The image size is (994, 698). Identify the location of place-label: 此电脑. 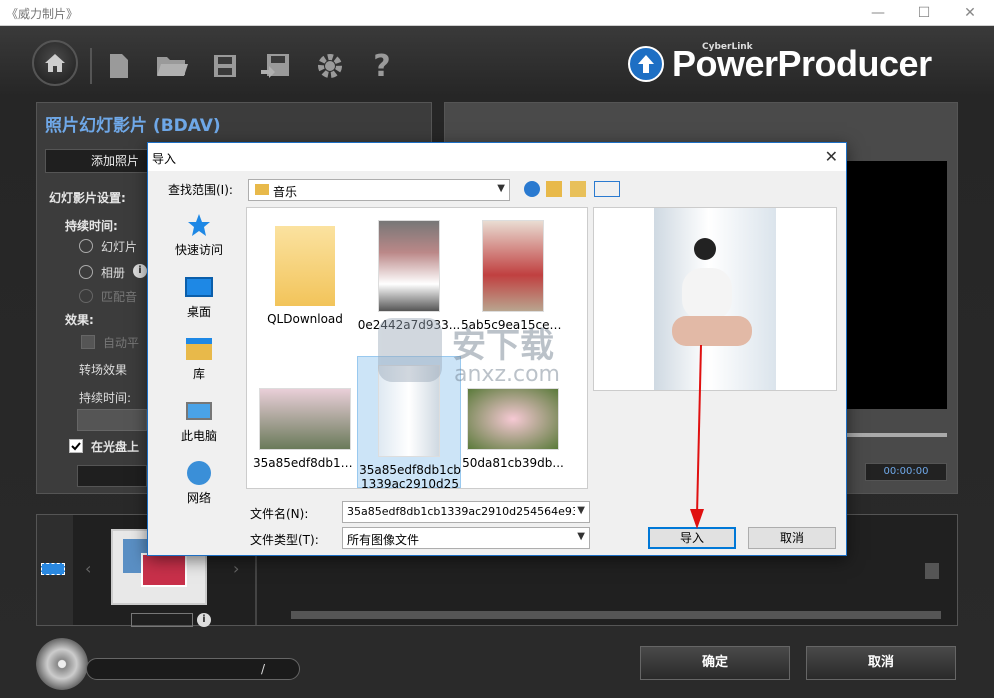
(198, 436).